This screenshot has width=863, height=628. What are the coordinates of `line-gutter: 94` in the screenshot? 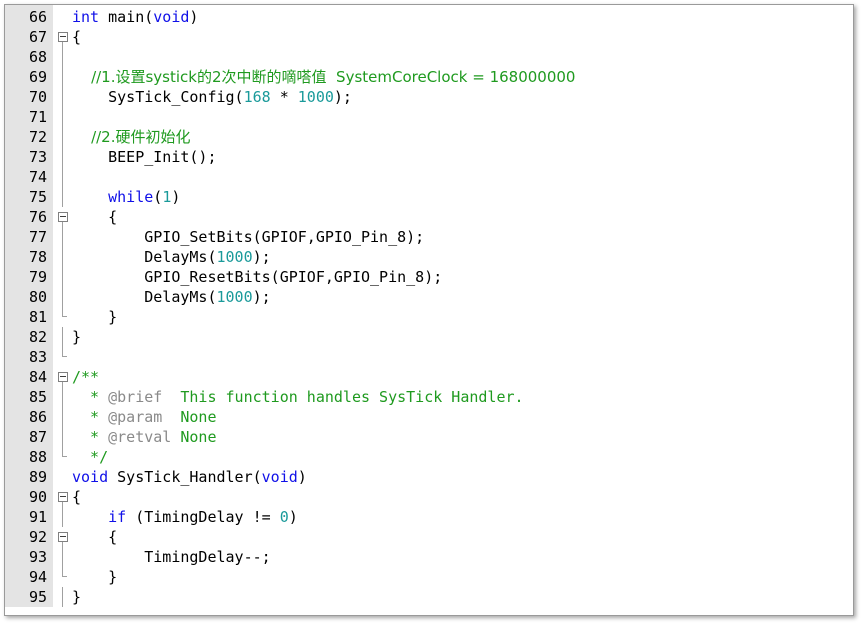 It's located at (29, 577).